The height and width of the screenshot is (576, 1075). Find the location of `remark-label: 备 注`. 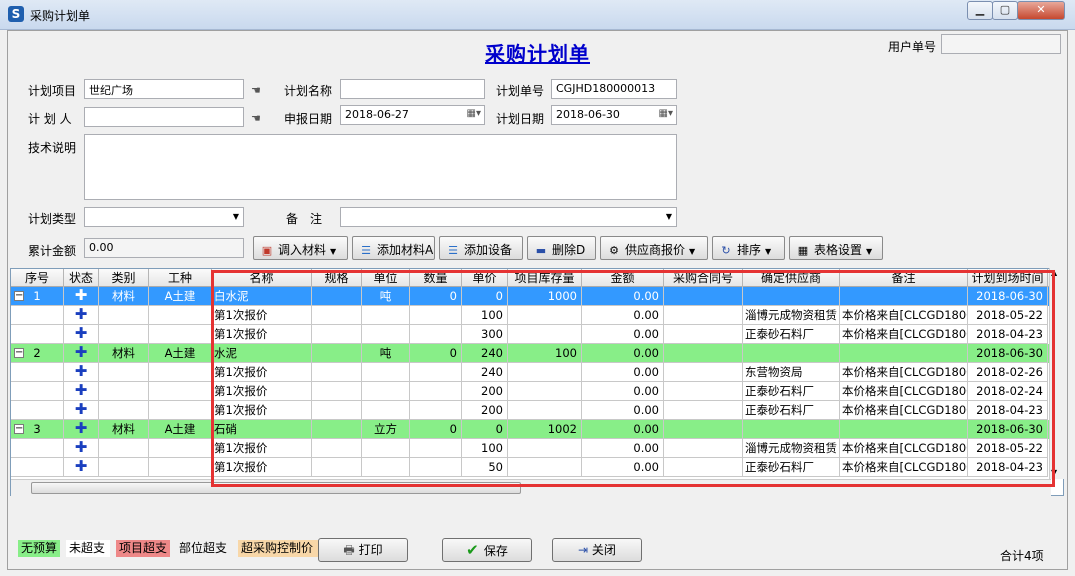

remark-label: 备 注 is located at coordinates (304, 219).